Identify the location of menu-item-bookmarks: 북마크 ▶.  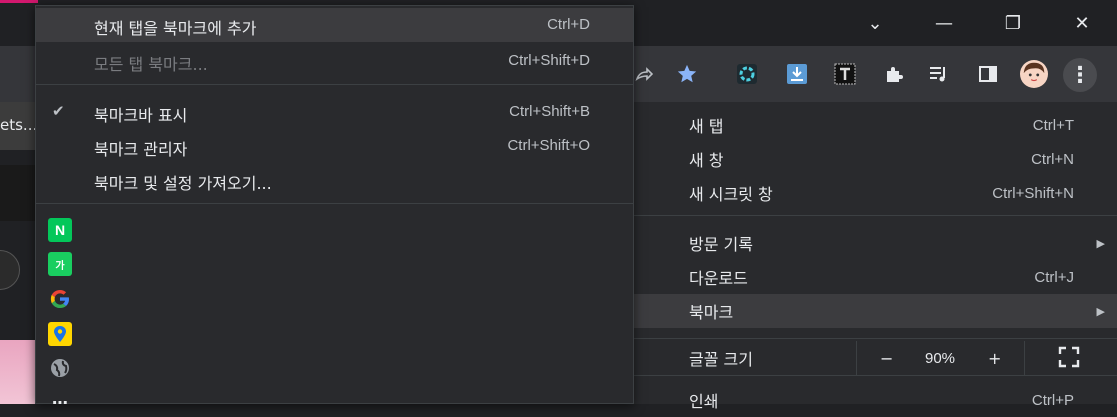
(875, 311).